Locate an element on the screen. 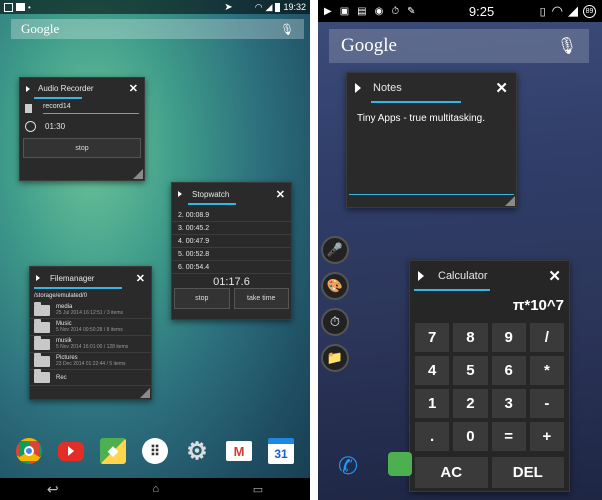 This screenshot has width=602, height=500. stopwatch-status-icon: ⏱ is located at coordinates (395, 11).